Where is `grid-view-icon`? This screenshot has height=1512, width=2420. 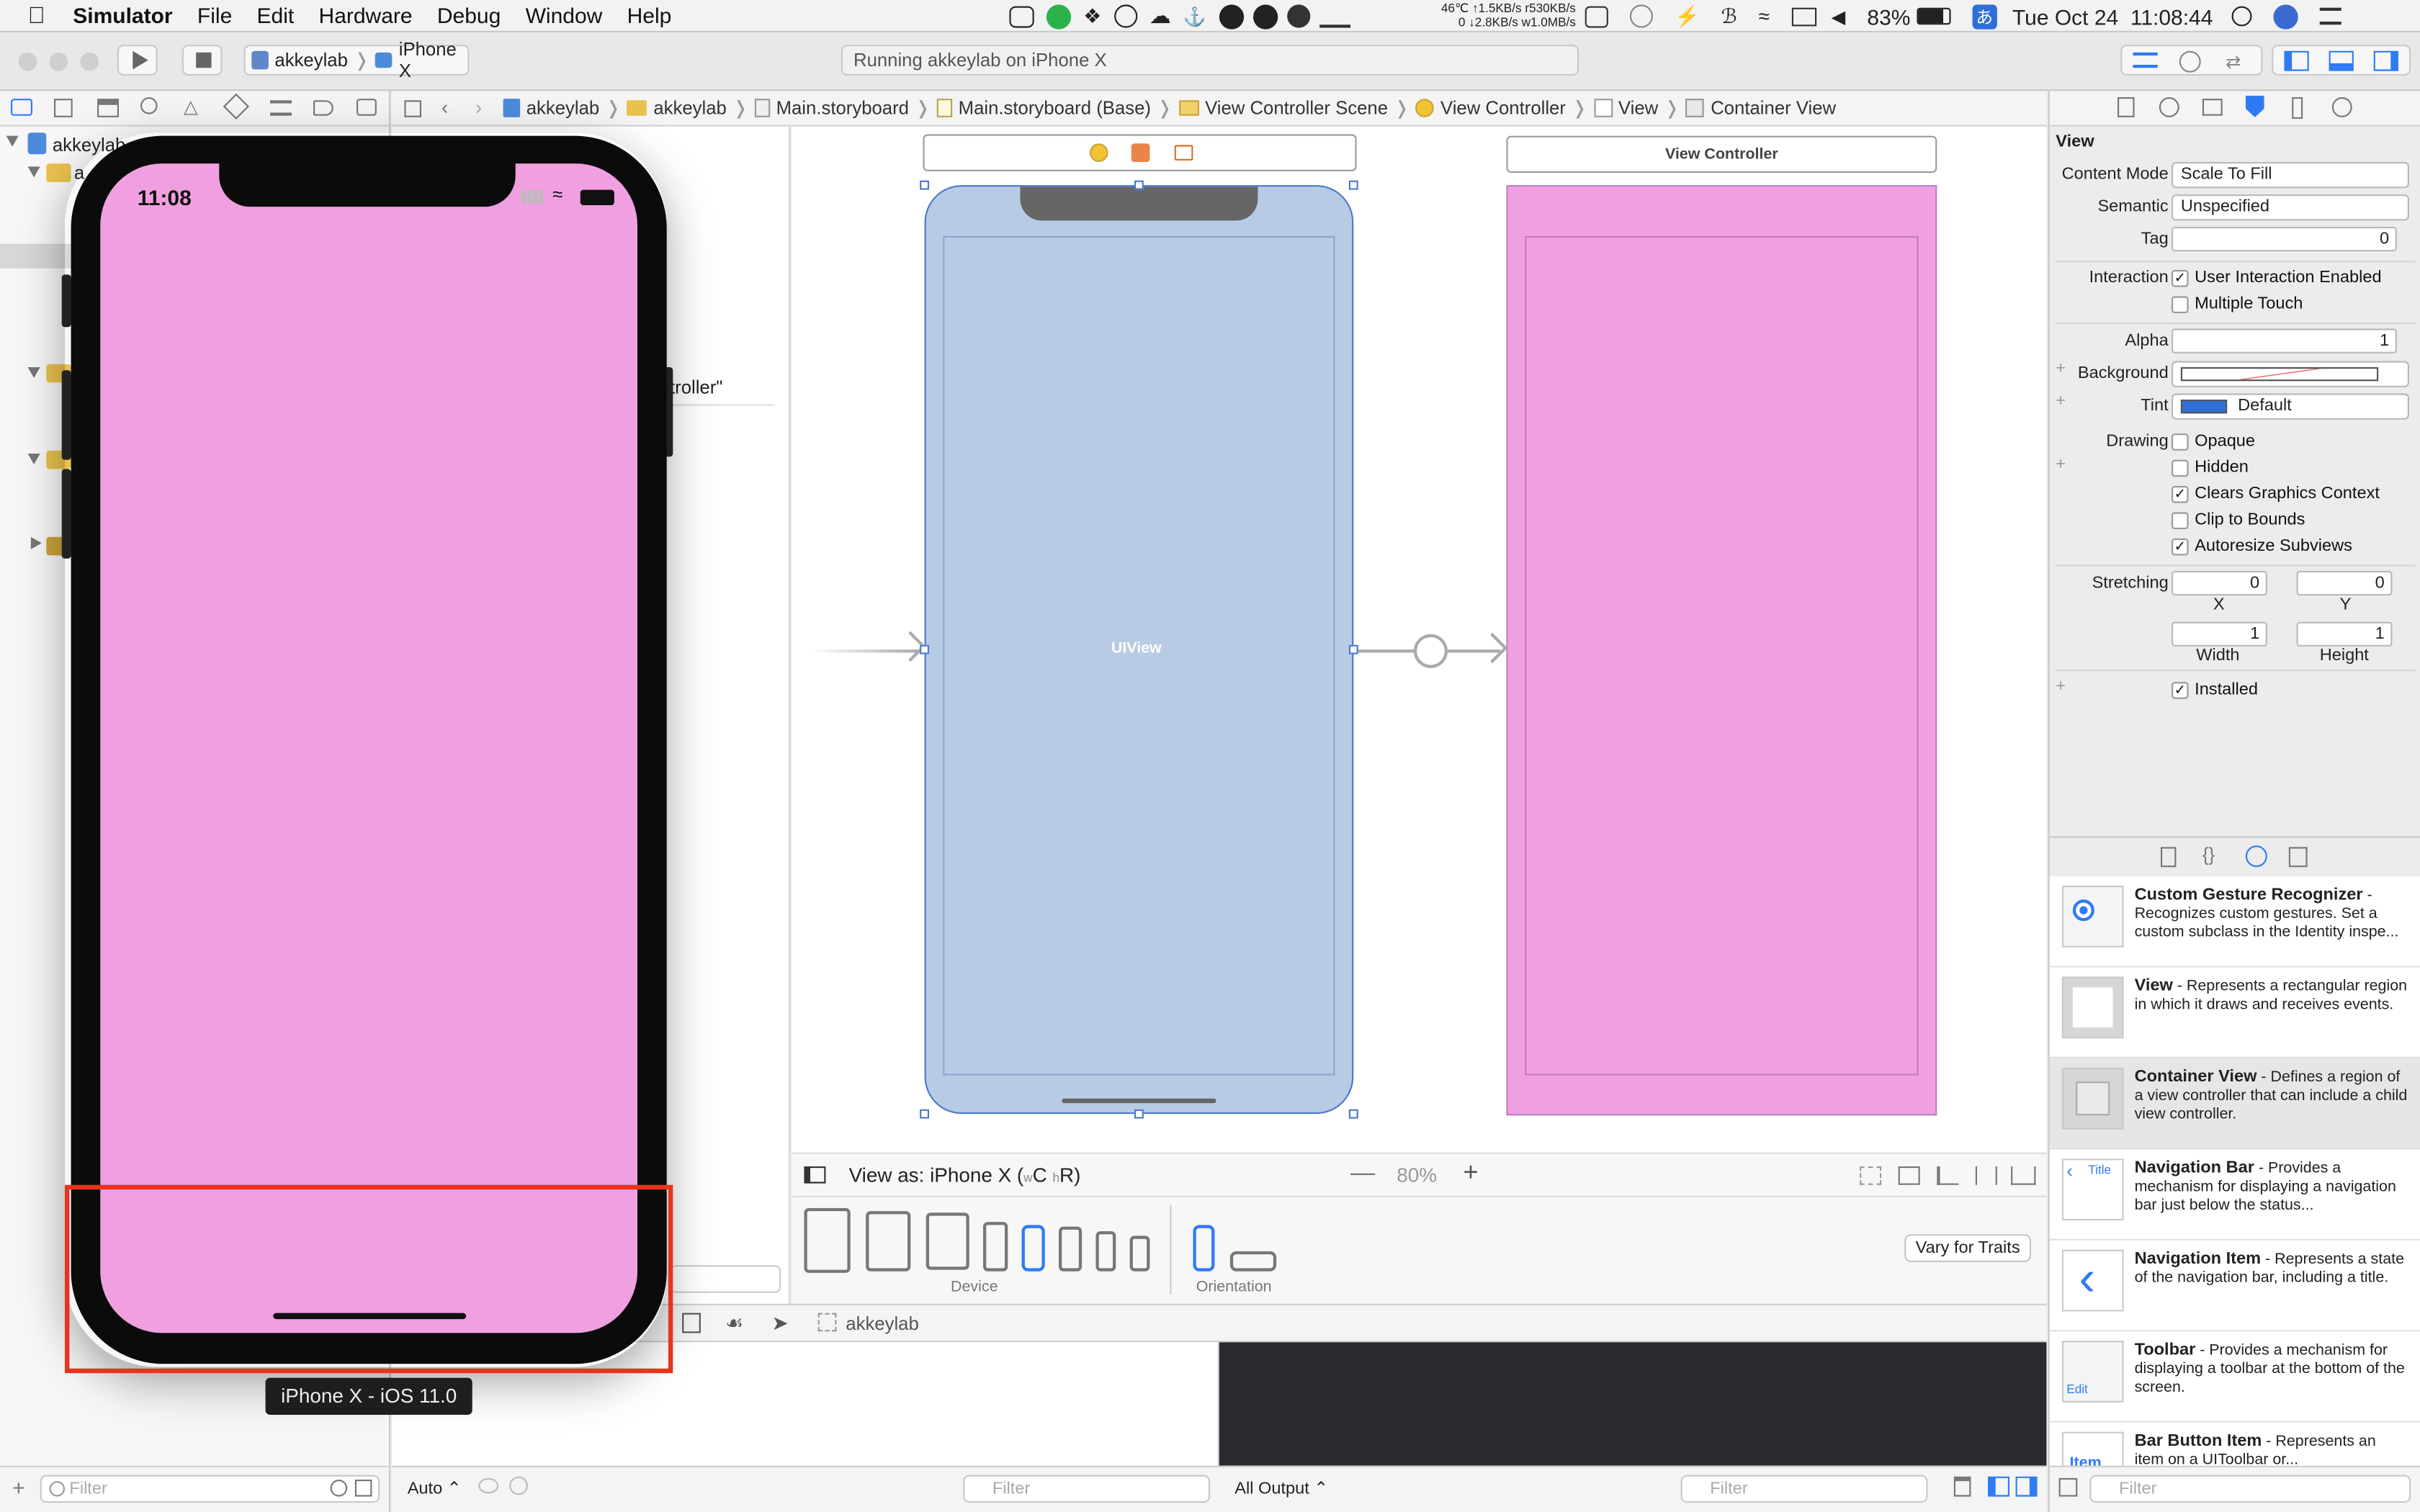
grid-view-icon is located at coordinates (2068, 1487).